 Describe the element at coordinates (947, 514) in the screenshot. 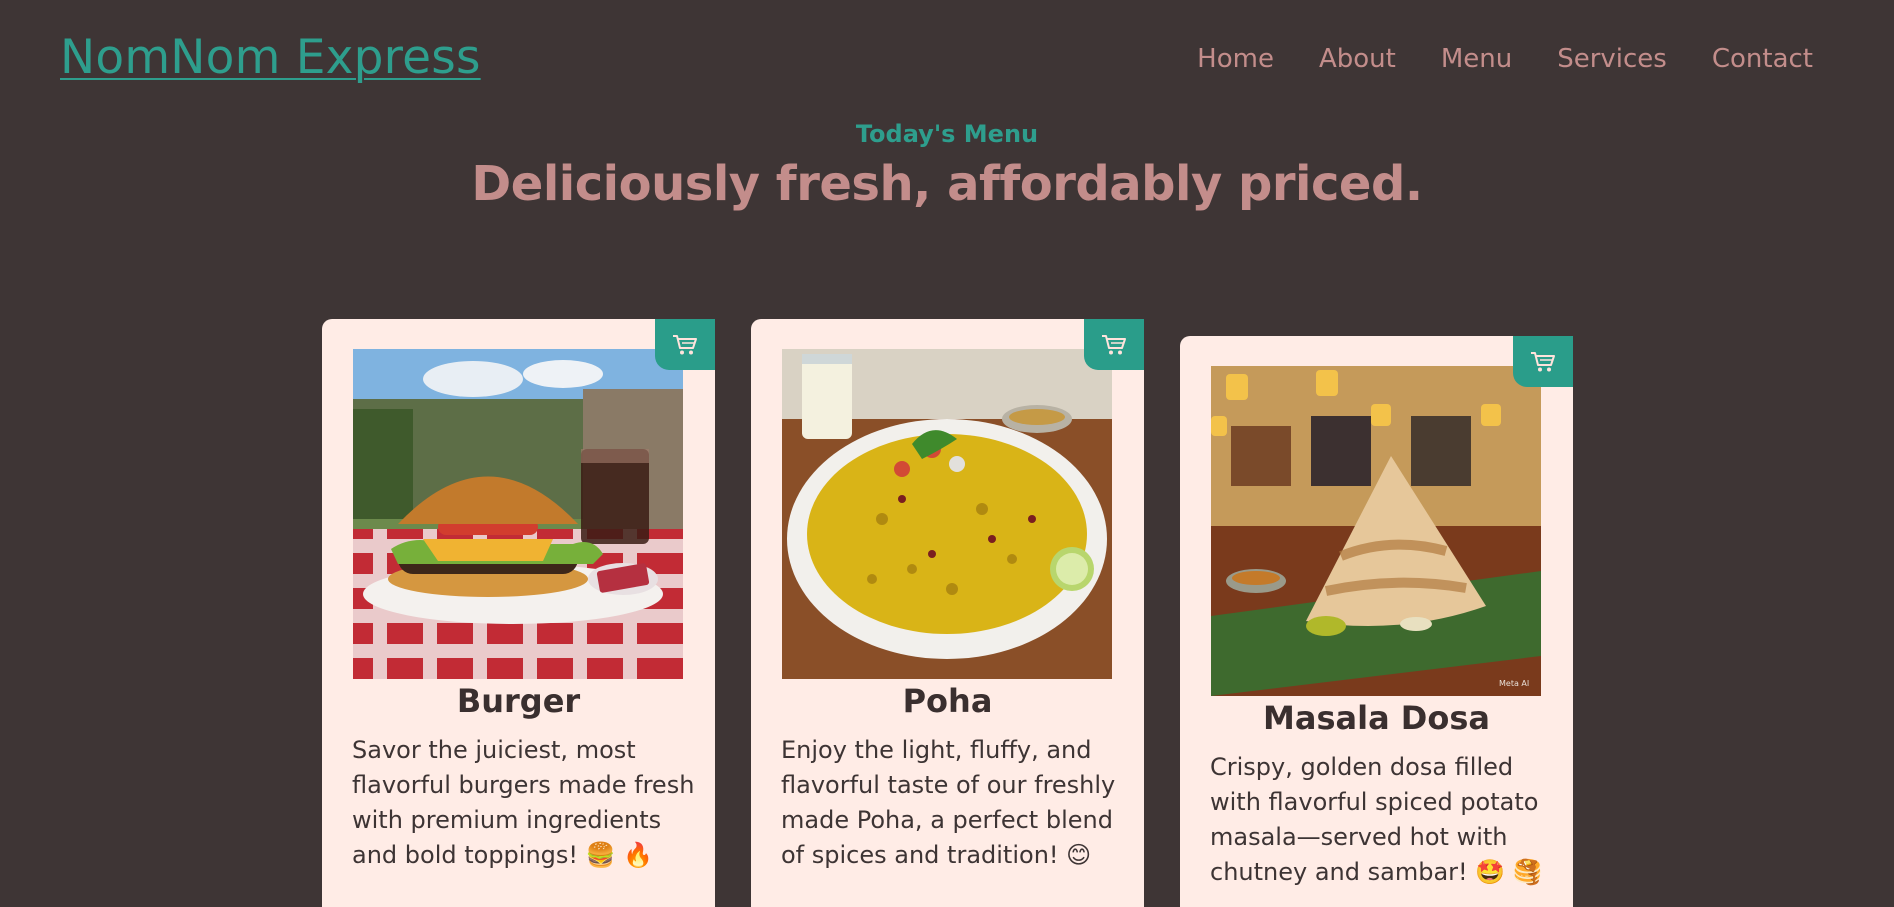

I see `poha-photo` at that location.